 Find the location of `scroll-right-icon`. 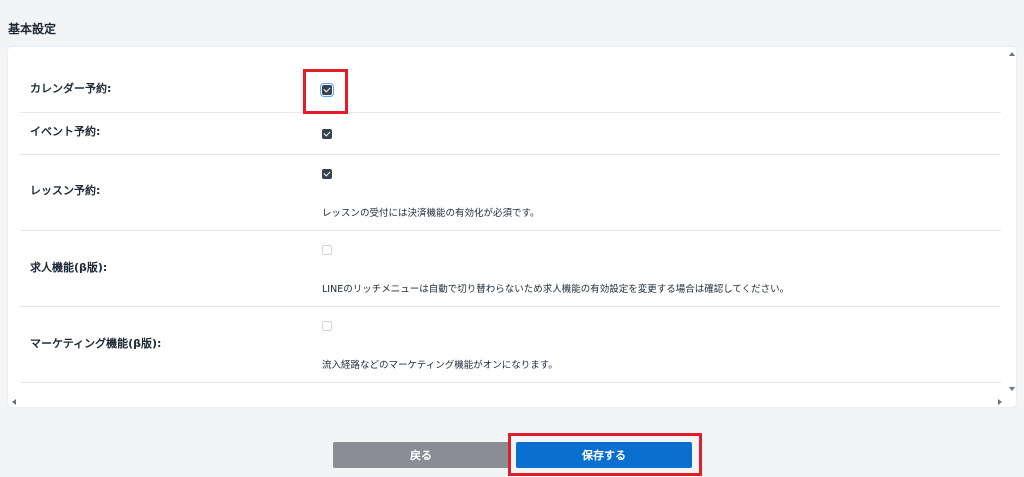

scroll-right-icon is located at coordinates (1000, 402).